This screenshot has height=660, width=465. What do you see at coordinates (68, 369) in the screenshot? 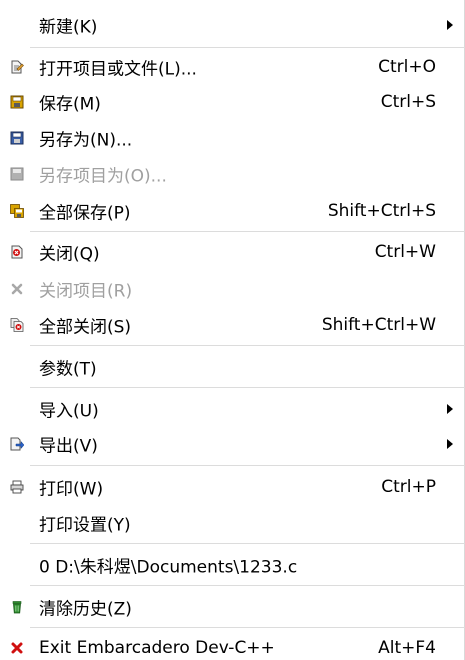
I see `menu-item-label: 参数(T)` at bounding box center [68, 369].